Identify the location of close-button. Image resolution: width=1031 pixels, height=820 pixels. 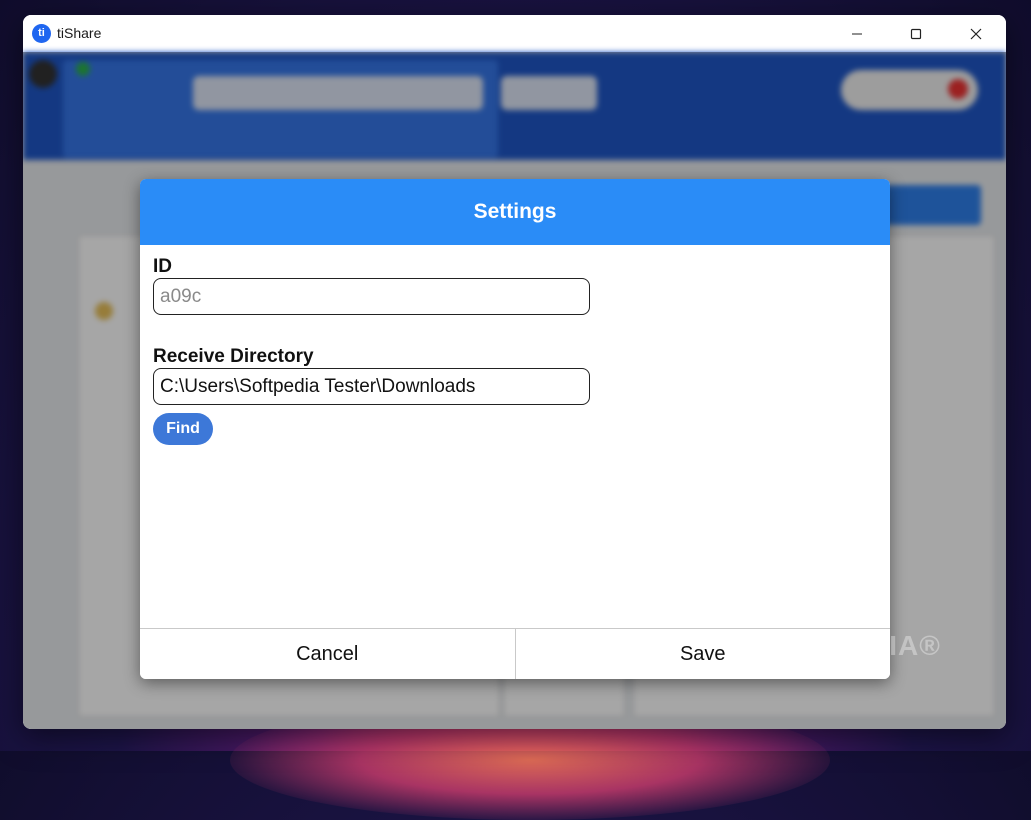
(976, 33).